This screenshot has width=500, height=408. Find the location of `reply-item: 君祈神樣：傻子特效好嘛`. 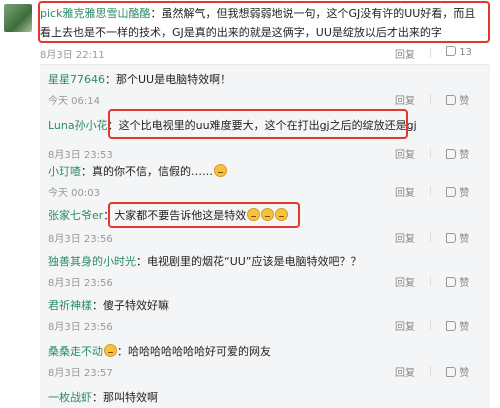

reply-item: 君祈神樣：傻子特效好嘛 is located at coordinates (268, 306).